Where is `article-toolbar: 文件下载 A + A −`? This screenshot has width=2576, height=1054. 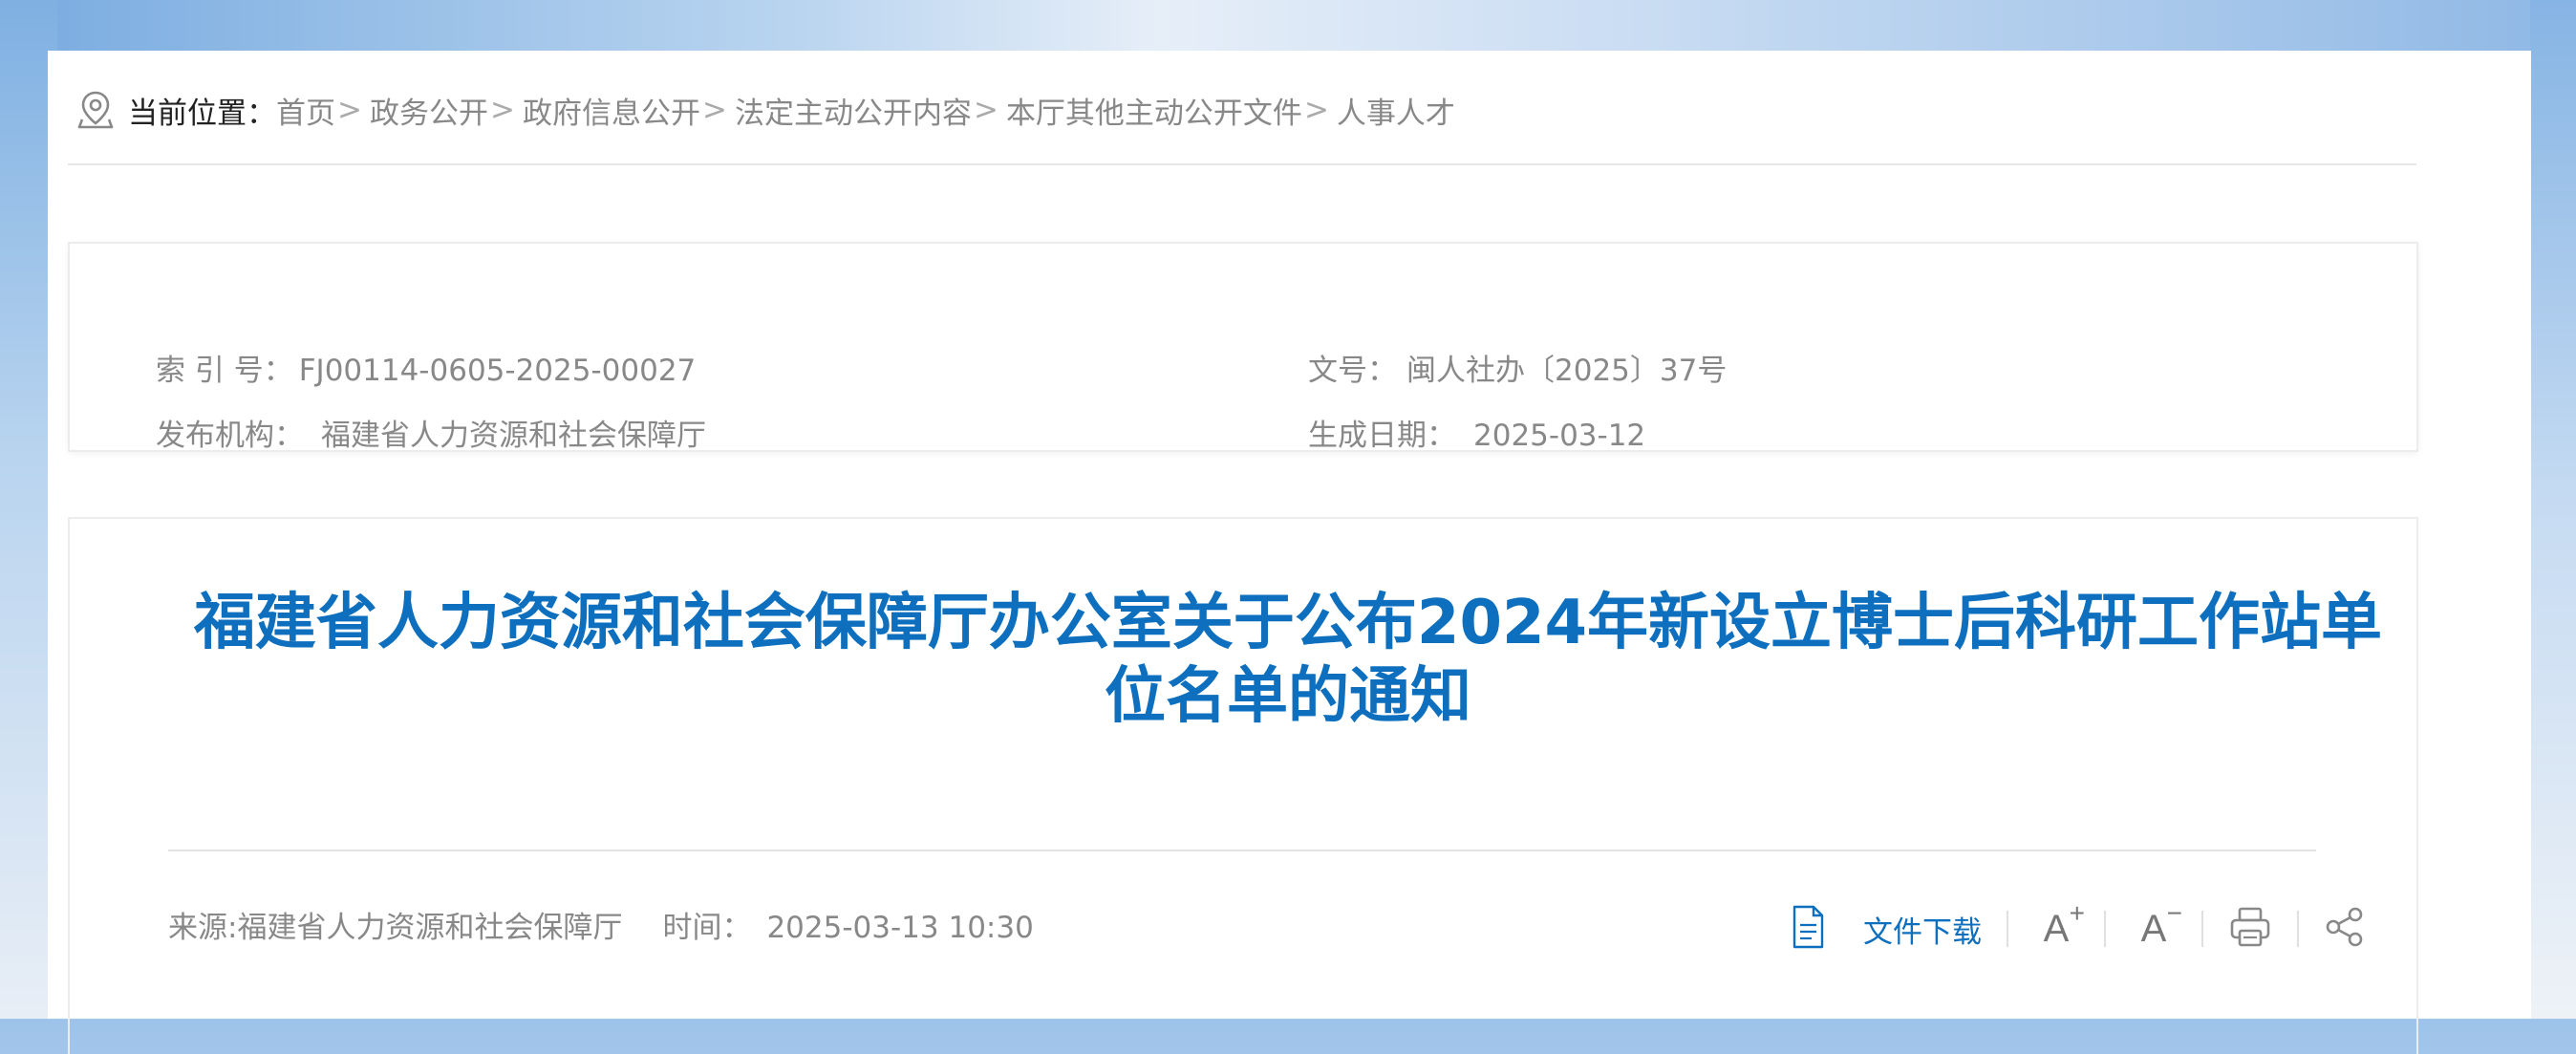 article-toolbar: 文件下载 A + A − is located at coordinates (2077, 928).